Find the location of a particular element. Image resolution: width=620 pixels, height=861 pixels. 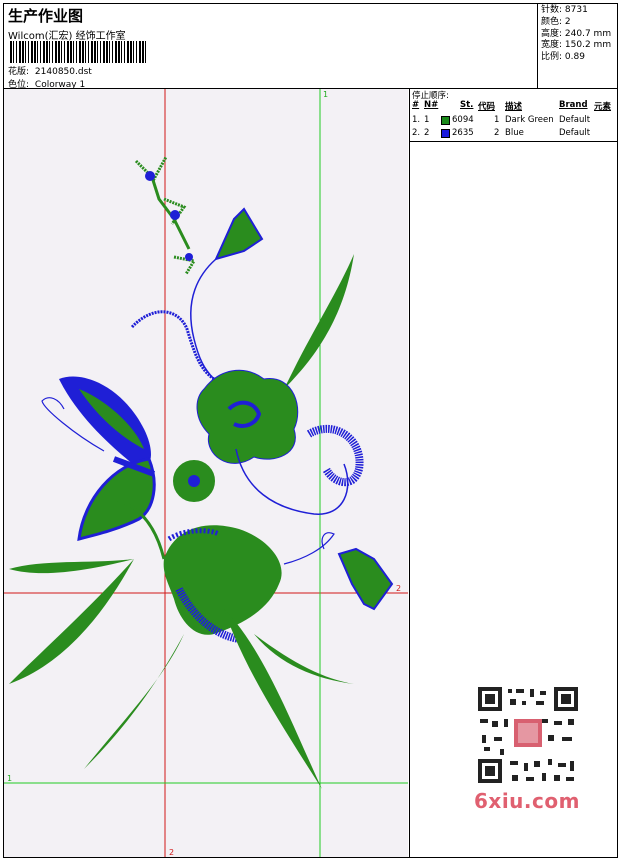

barcode is located at coordinates (78, 52).